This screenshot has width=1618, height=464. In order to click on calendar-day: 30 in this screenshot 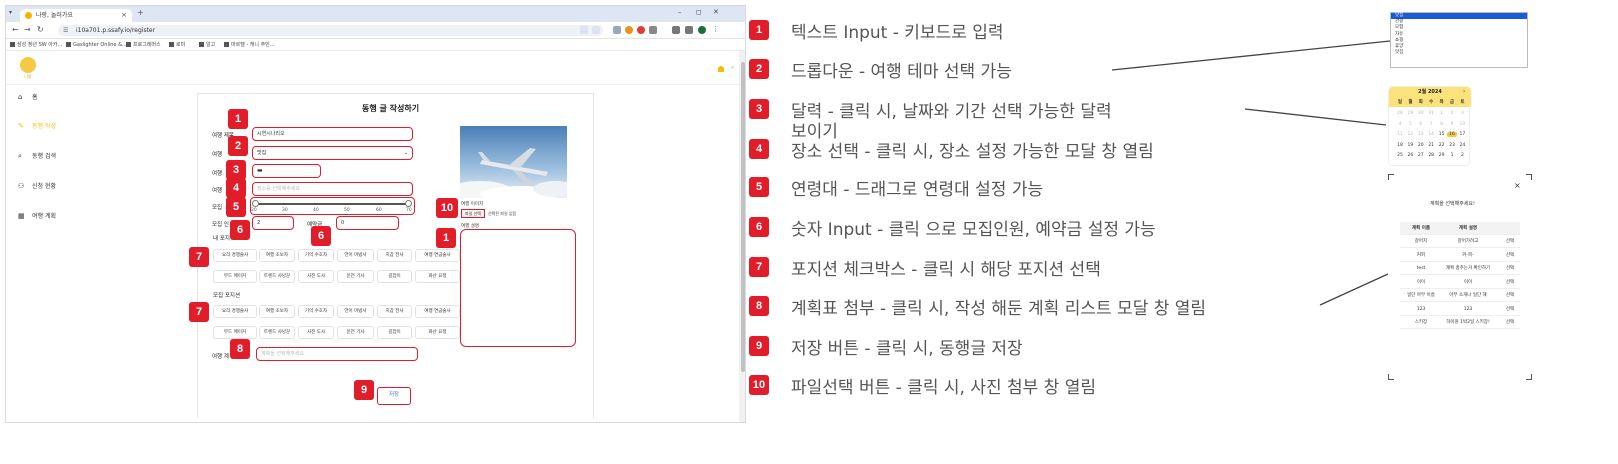, I will do `click(1421, 113)`.